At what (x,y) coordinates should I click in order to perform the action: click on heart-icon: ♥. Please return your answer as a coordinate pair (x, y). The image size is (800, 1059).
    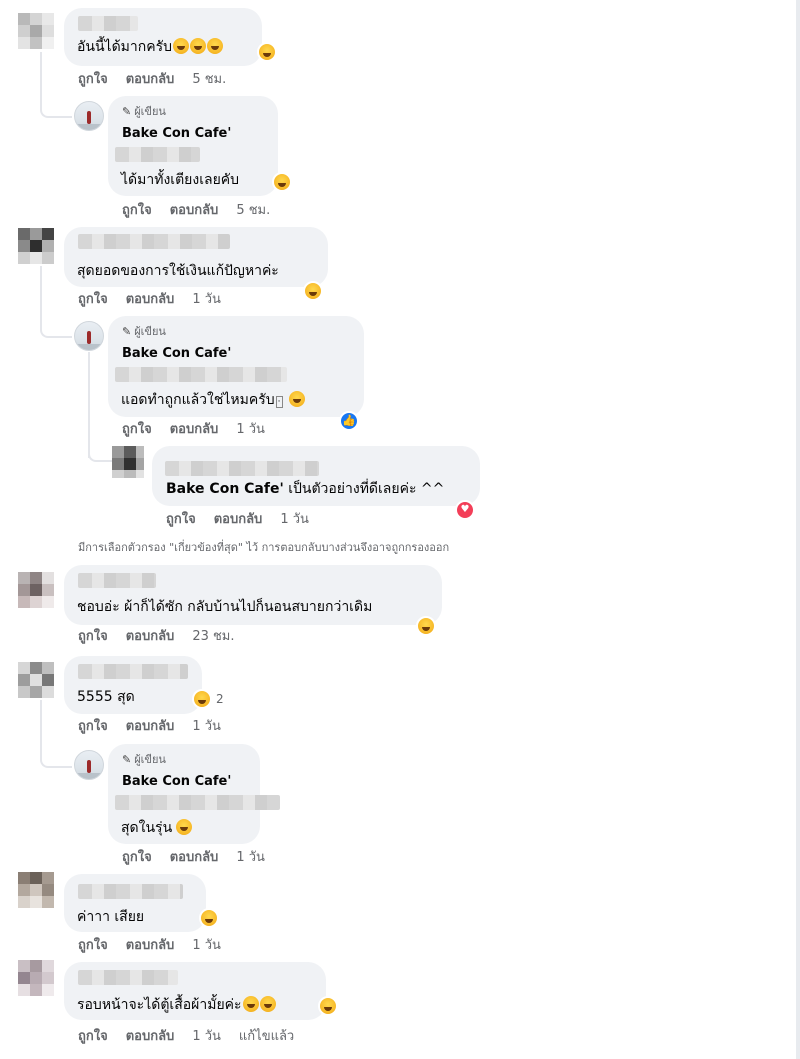
    Looking at the image, I should click on (465, 510).